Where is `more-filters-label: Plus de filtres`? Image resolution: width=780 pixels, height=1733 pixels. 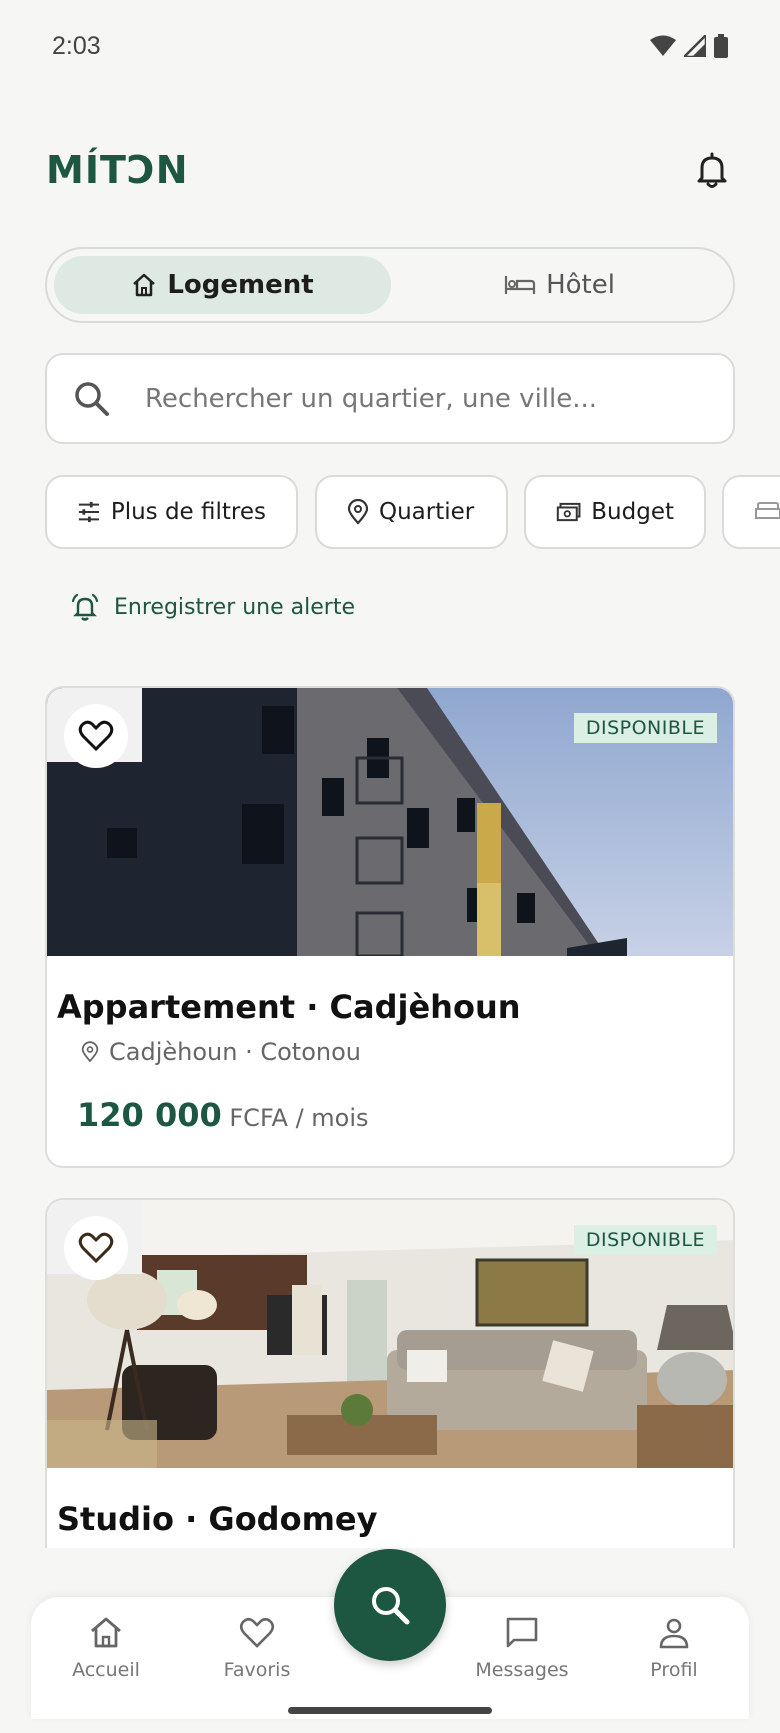 more-filters-label: Plus de filtres is located at coordinates (188, 512).